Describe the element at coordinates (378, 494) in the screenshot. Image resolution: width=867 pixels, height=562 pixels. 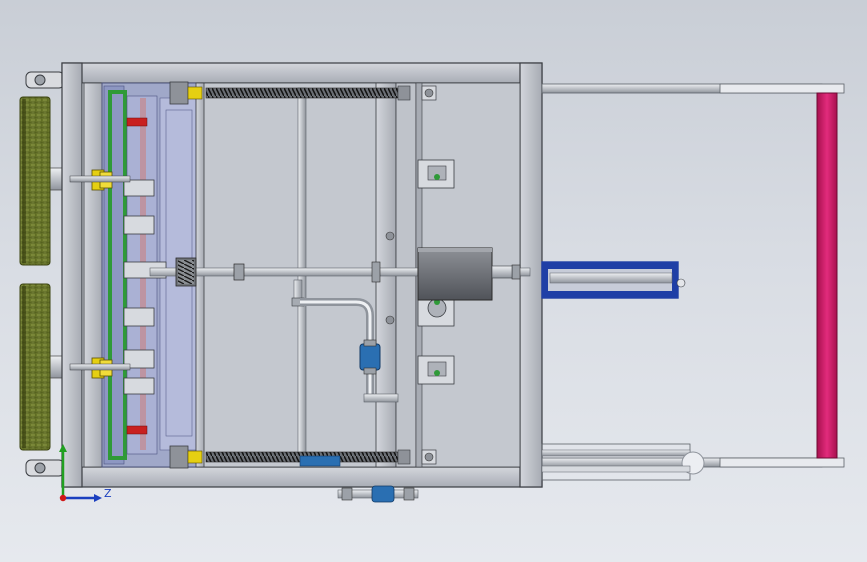
I see `valve-bottom` at that location.